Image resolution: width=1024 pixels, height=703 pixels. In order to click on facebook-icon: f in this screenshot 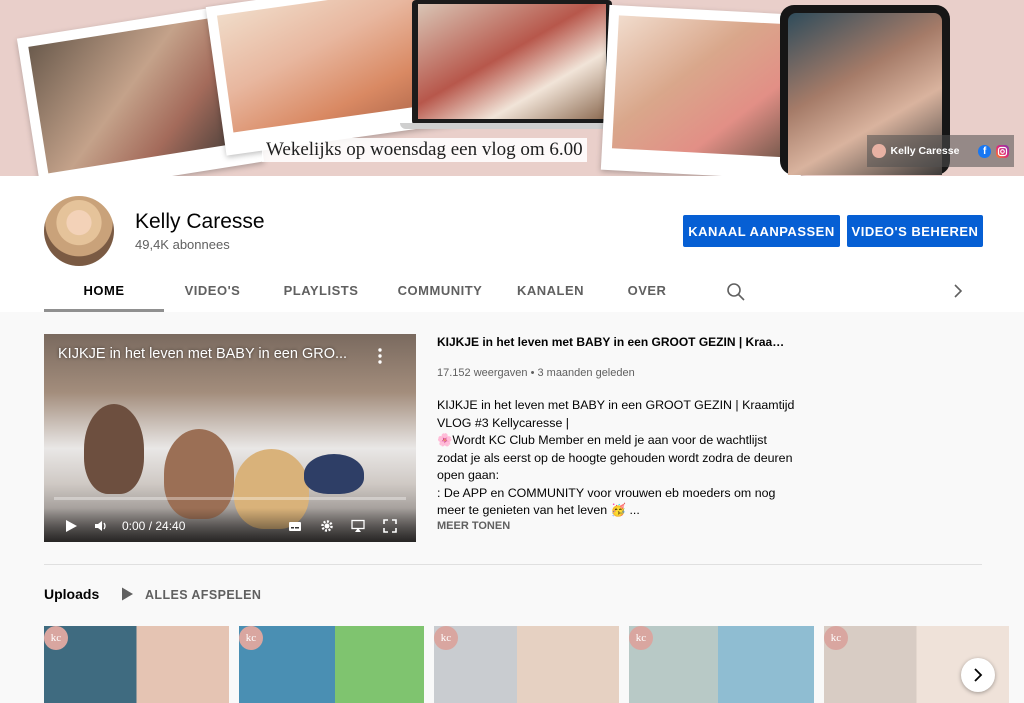, I will do `click(984, 151)`.